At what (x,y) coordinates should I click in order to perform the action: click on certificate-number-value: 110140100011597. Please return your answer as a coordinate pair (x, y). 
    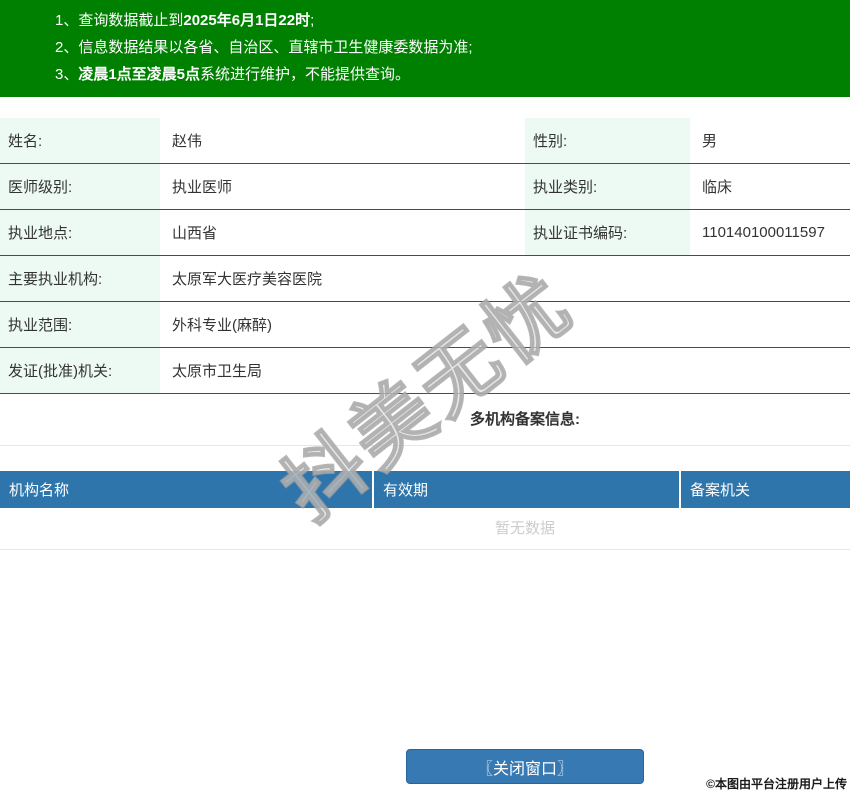
    Looking at the image, I should click on (770, 232).